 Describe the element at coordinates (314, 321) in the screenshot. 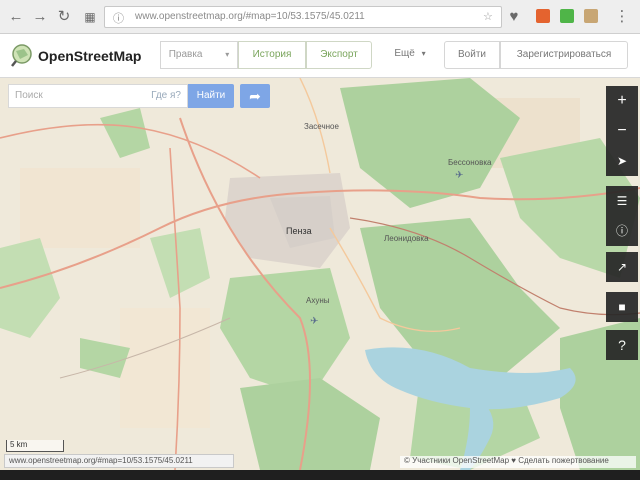

I see `airport-icon-south: ✈` at that location.